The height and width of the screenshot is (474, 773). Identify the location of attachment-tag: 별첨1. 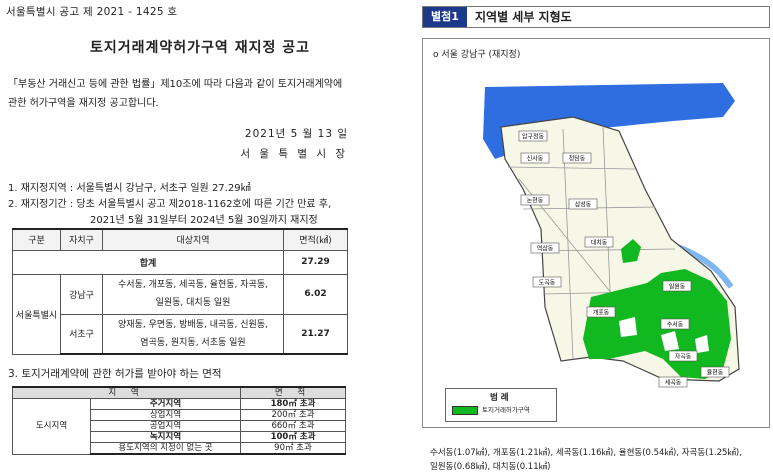
(445, 17).